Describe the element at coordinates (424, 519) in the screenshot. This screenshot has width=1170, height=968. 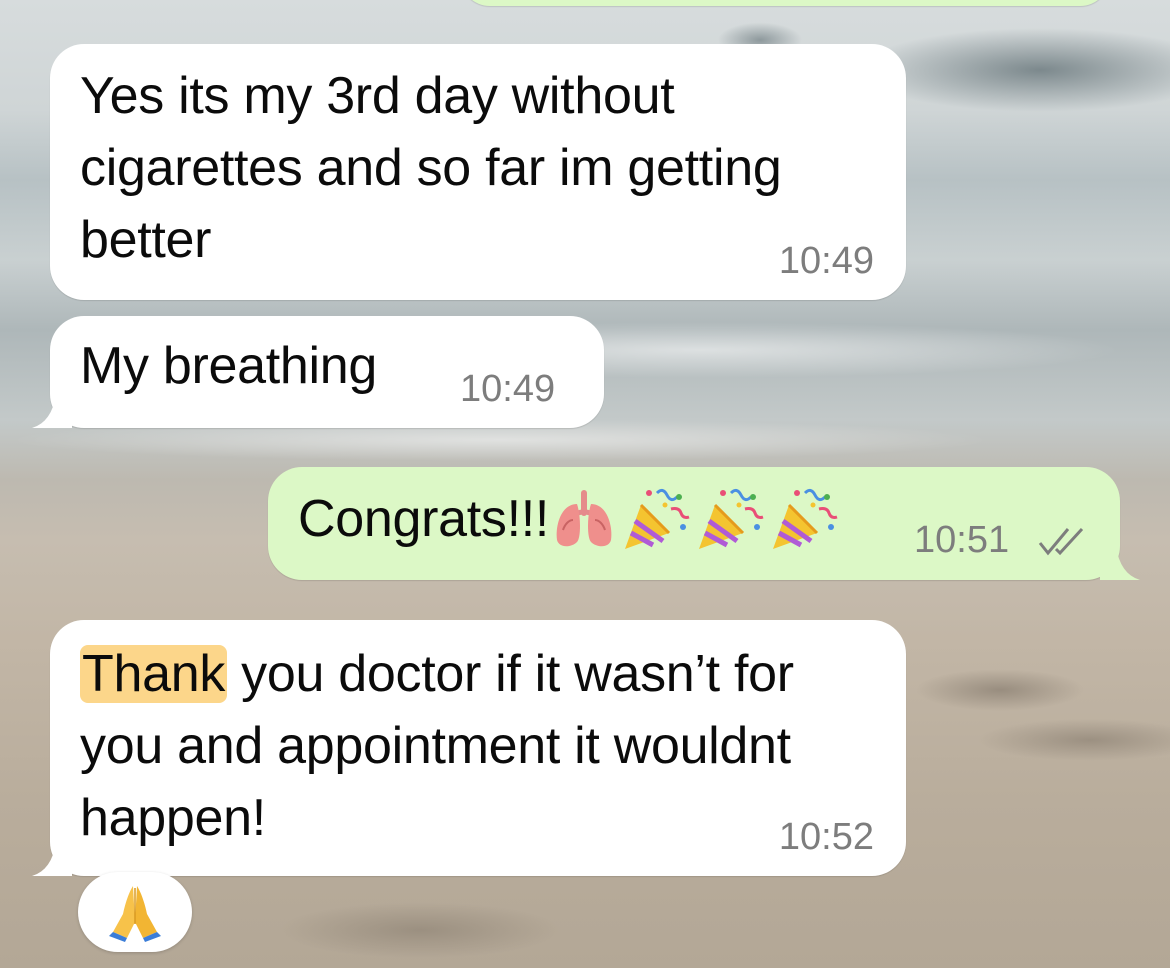
I see `message-text-3-label: Congrats!!!` at that location.